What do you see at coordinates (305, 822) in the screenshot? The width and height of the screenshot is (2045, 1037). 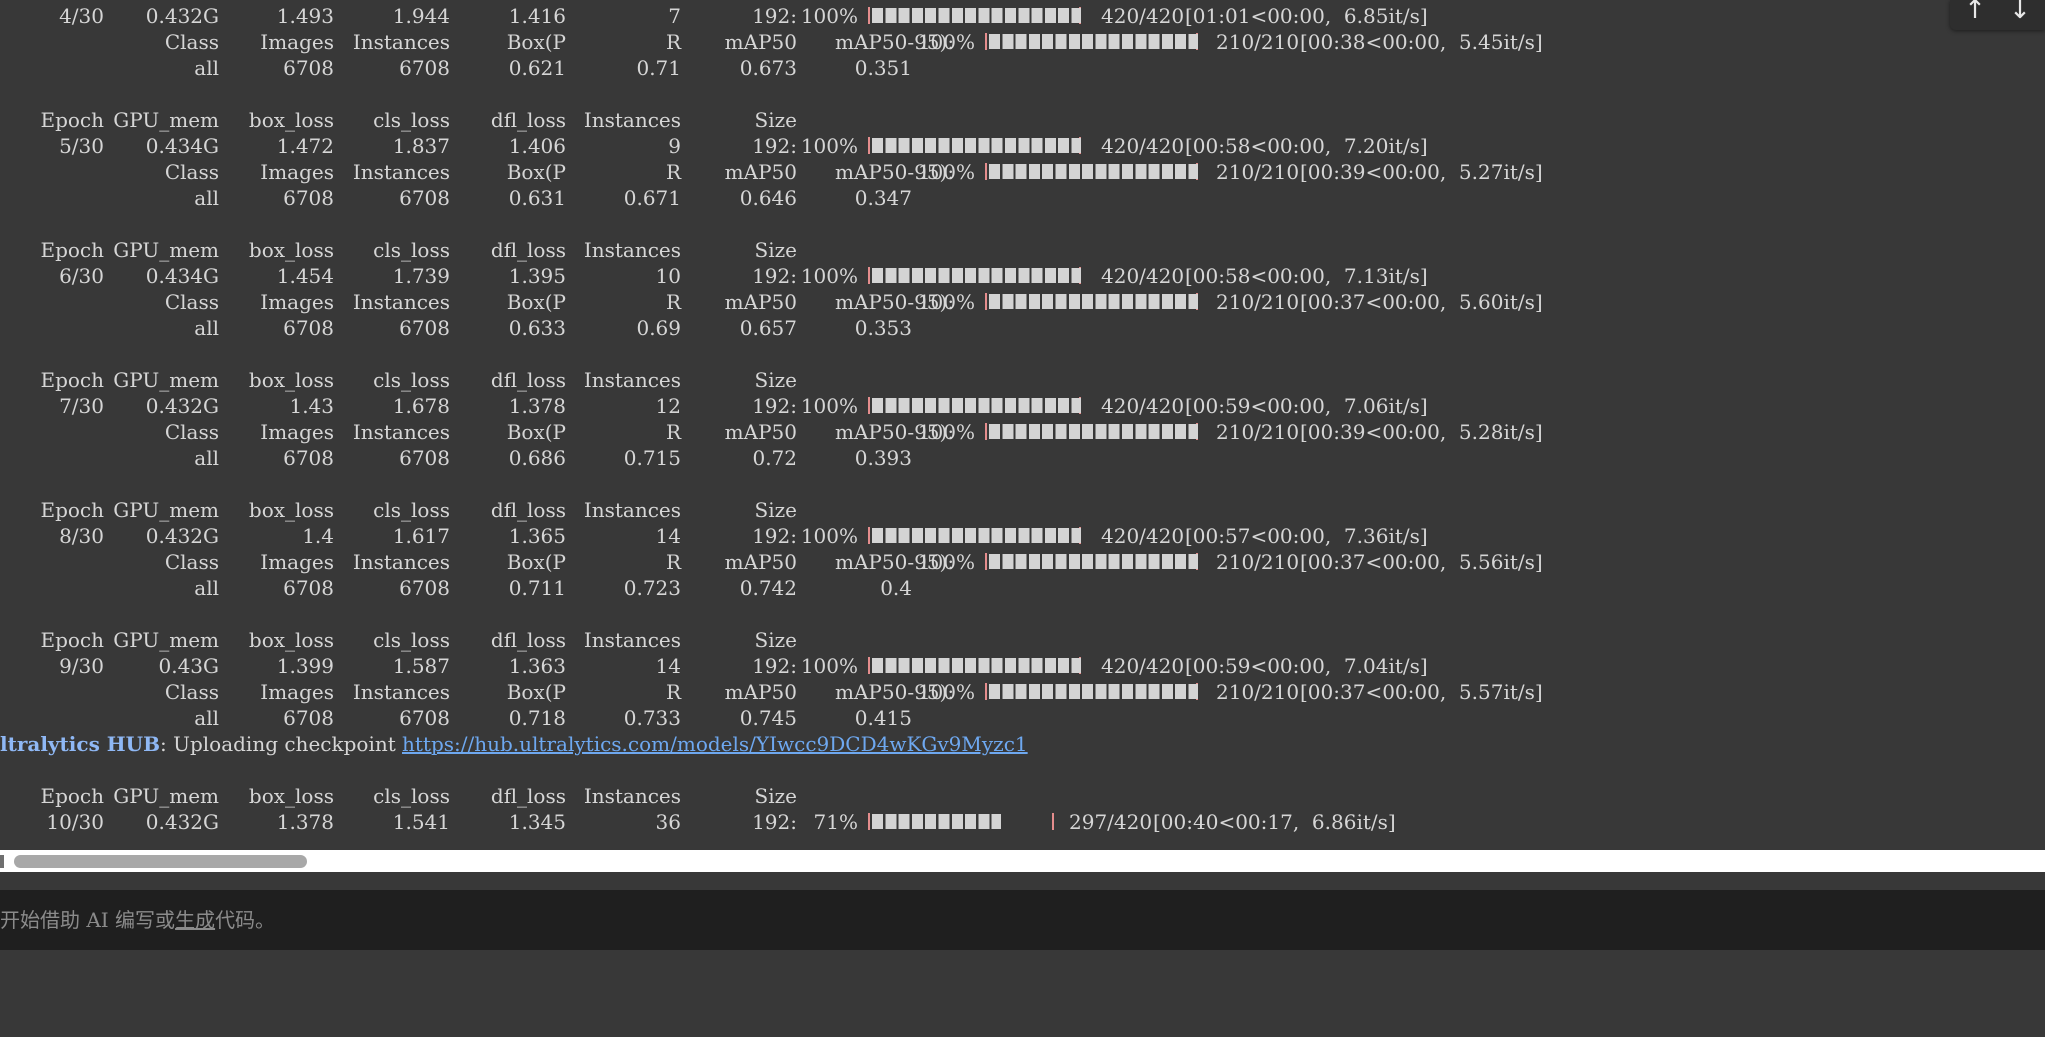 I see `box-loss-value: 1.378` at bounding box center [305, 822].